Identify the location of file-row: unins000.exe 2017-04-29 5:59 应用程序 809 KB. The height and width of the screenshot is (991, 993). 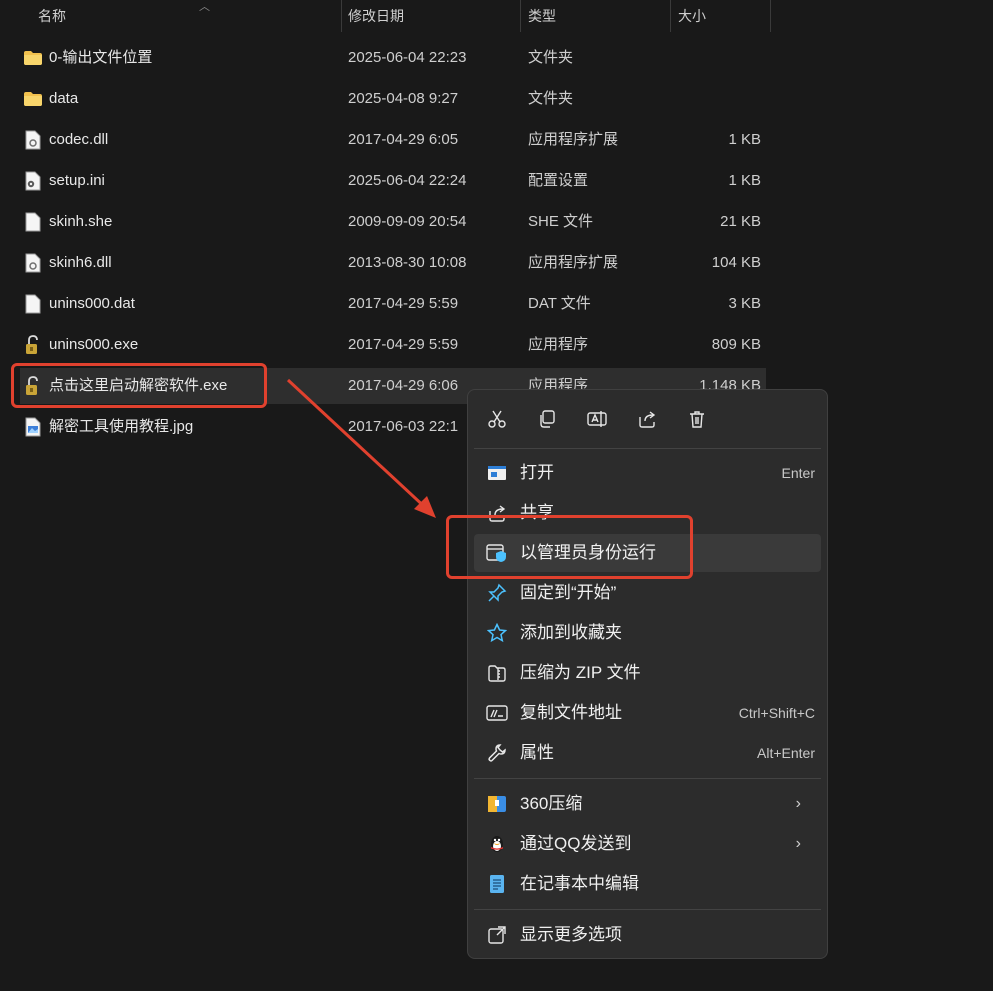
(393, 345).